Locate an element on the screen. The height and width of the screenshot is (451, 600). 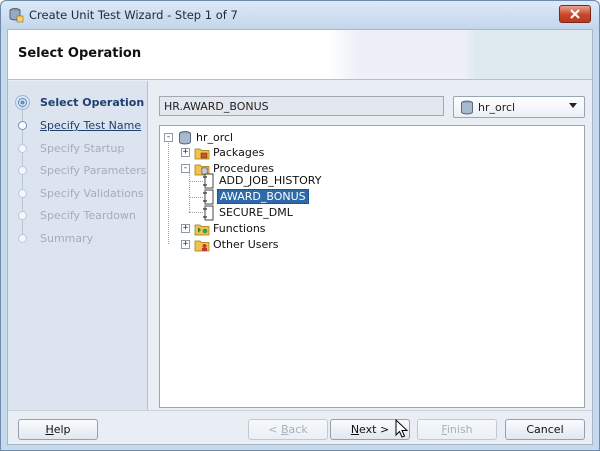
step-label: Specify Validations is located at coordinates (92, 193).